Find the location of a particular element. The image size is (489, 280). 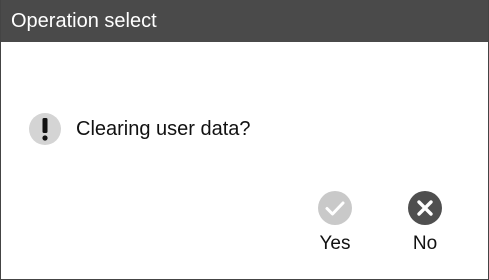

dialog-titlebar: Operation select is located at coordinates (244, 21).